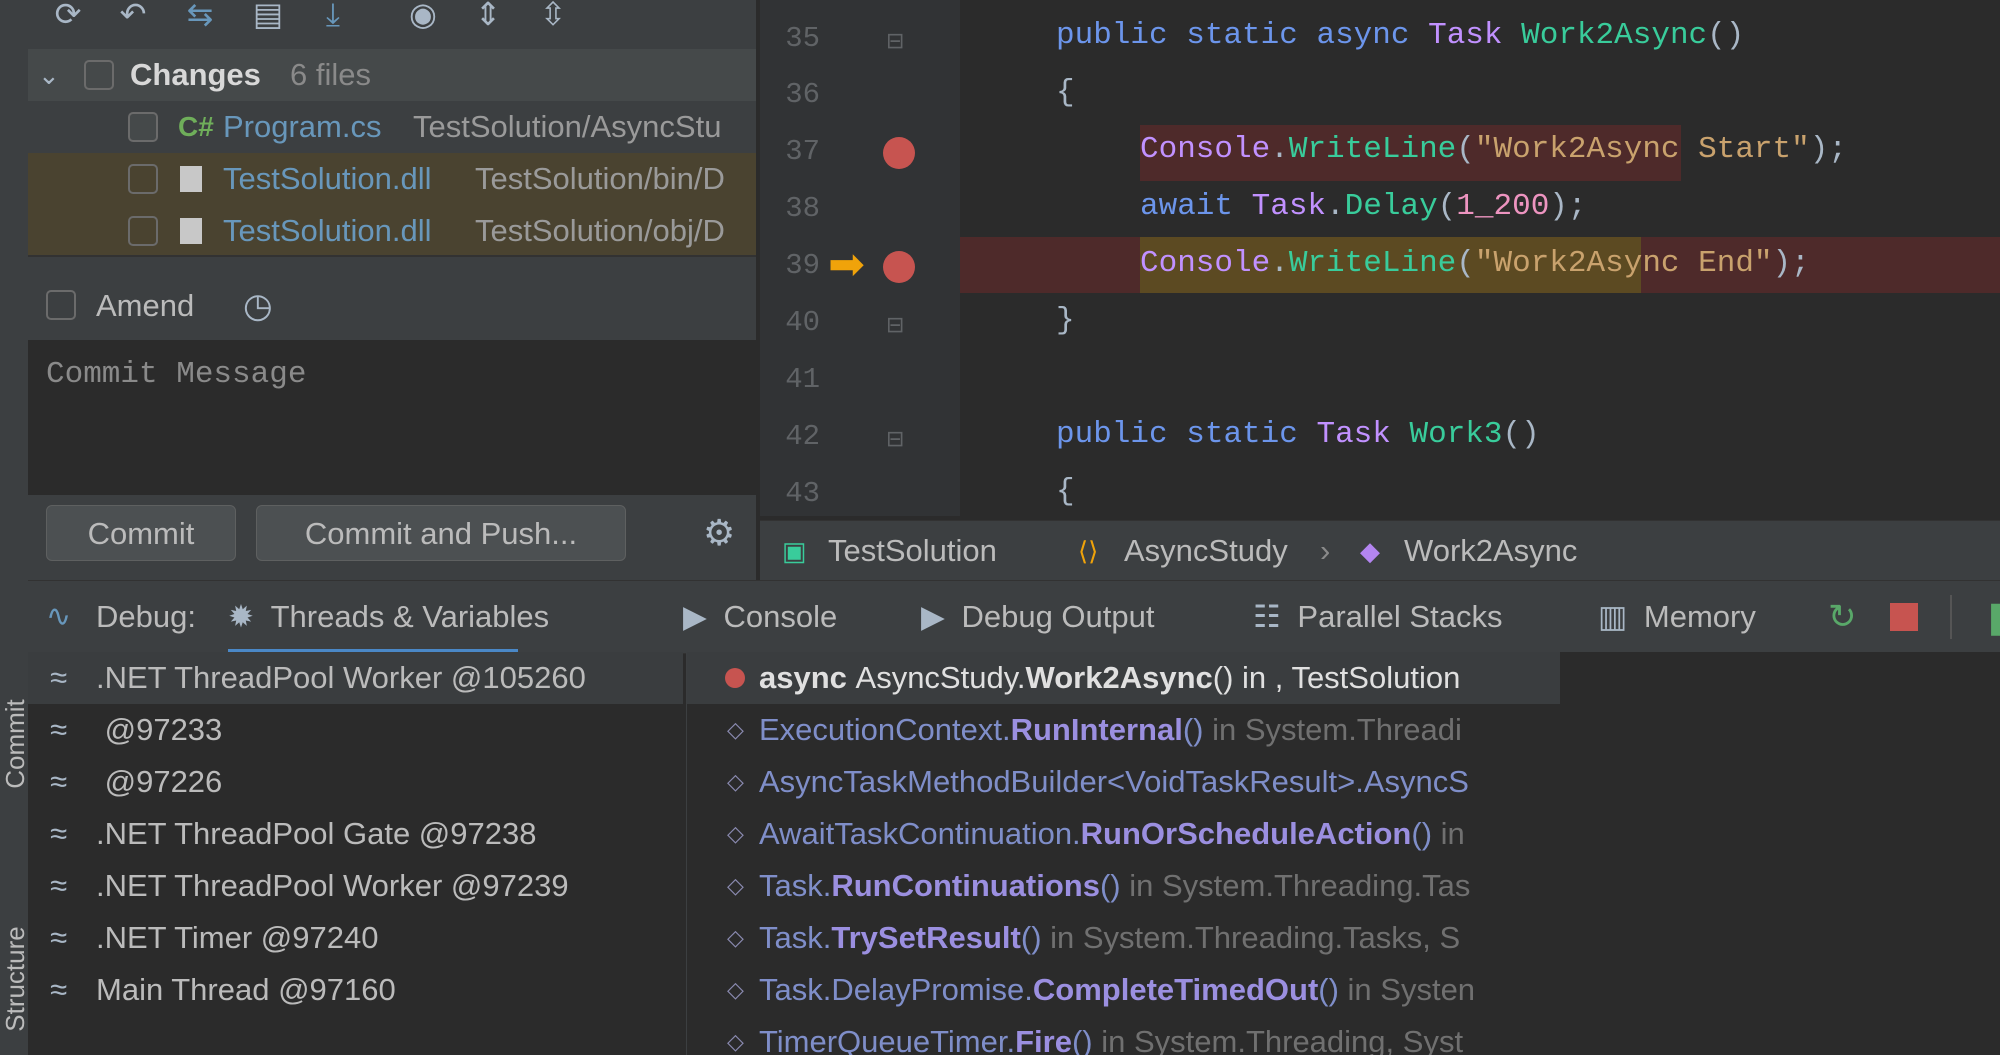 The image size is (2000, 1055). What do you see at coordinates (141, 533) in the screenshot?
I see `commit-button: Commit` at bounding box center [141, 533].